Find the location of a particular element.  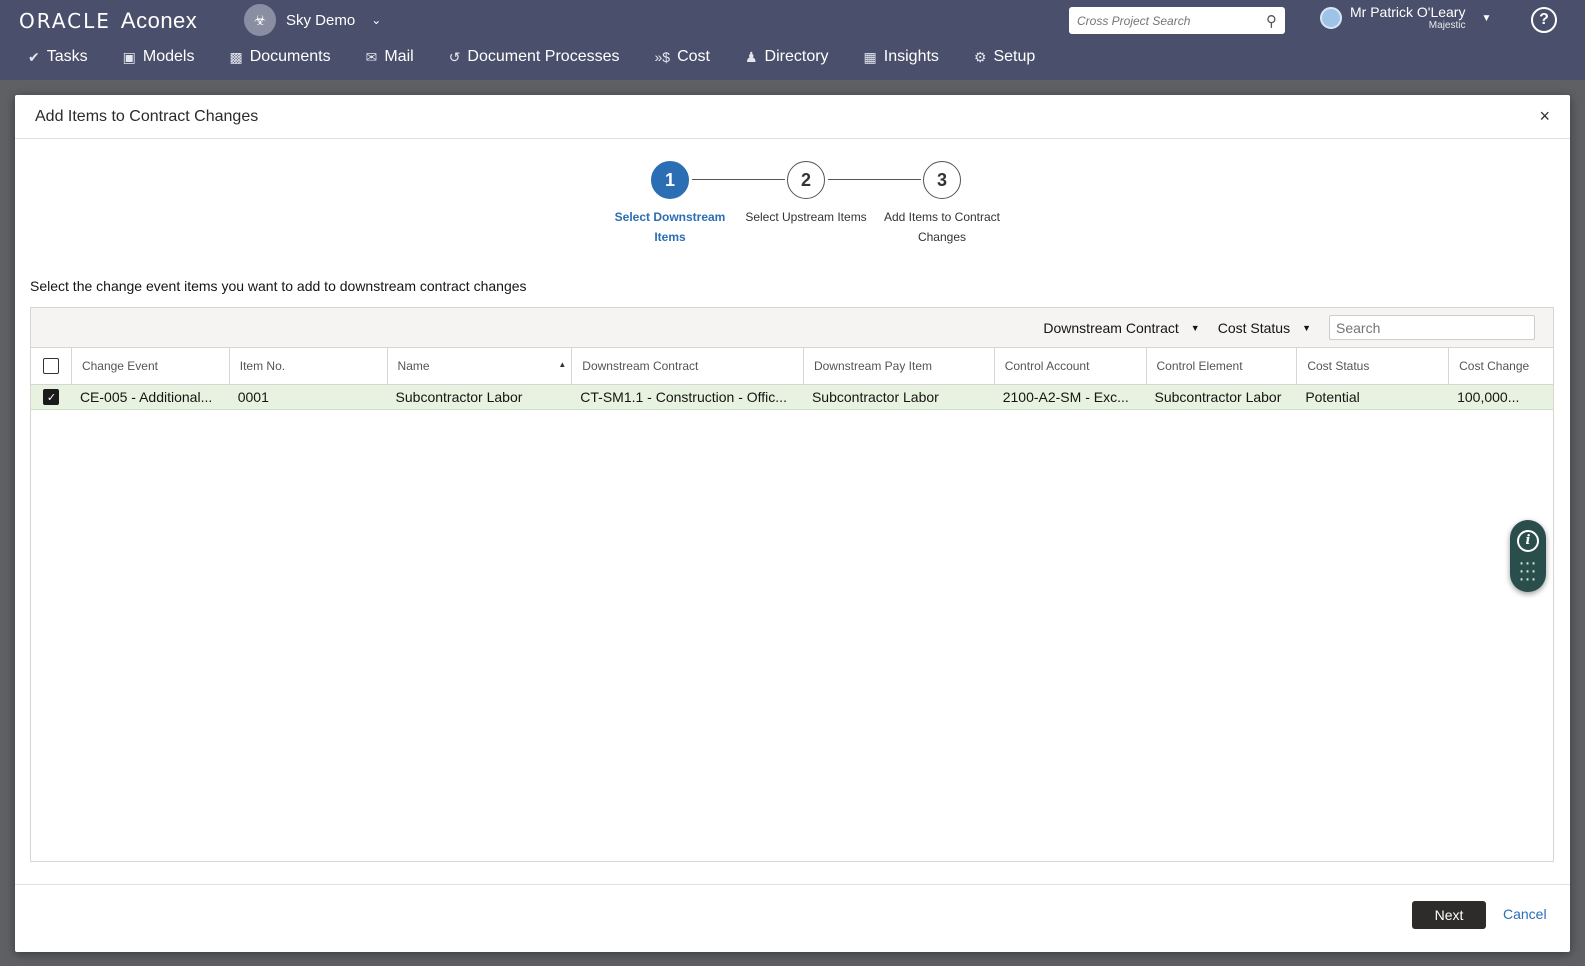

table-search-input is located at coordinates (1432, 327).